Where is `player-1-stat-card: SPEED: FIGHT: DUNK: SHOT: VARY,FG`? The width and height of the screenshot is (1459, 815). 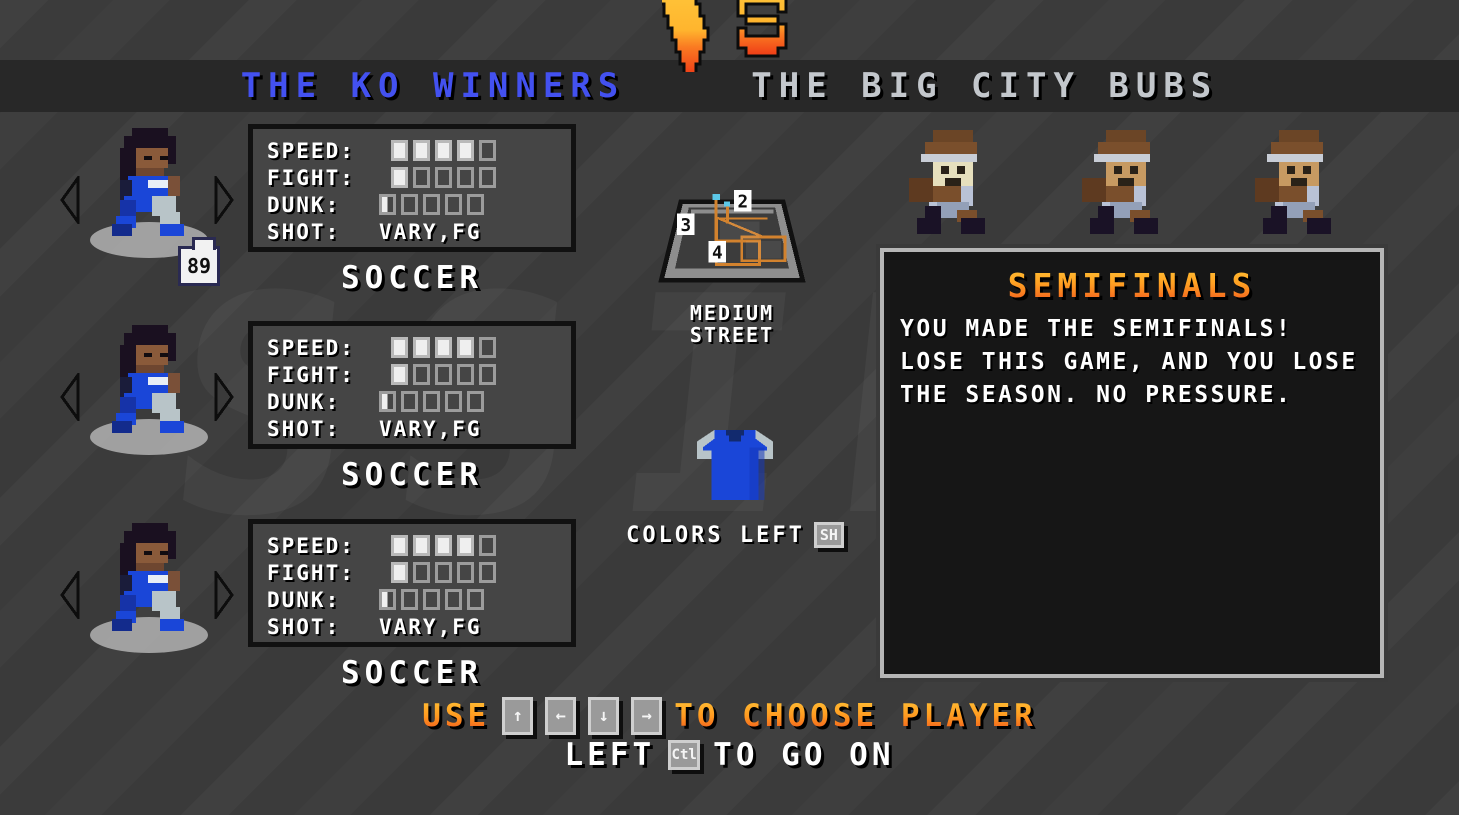 player-1-stat-card: SPEED: FIGHT: DUNK: SHOT: VARY,FG is located at coordinates (412, 188).